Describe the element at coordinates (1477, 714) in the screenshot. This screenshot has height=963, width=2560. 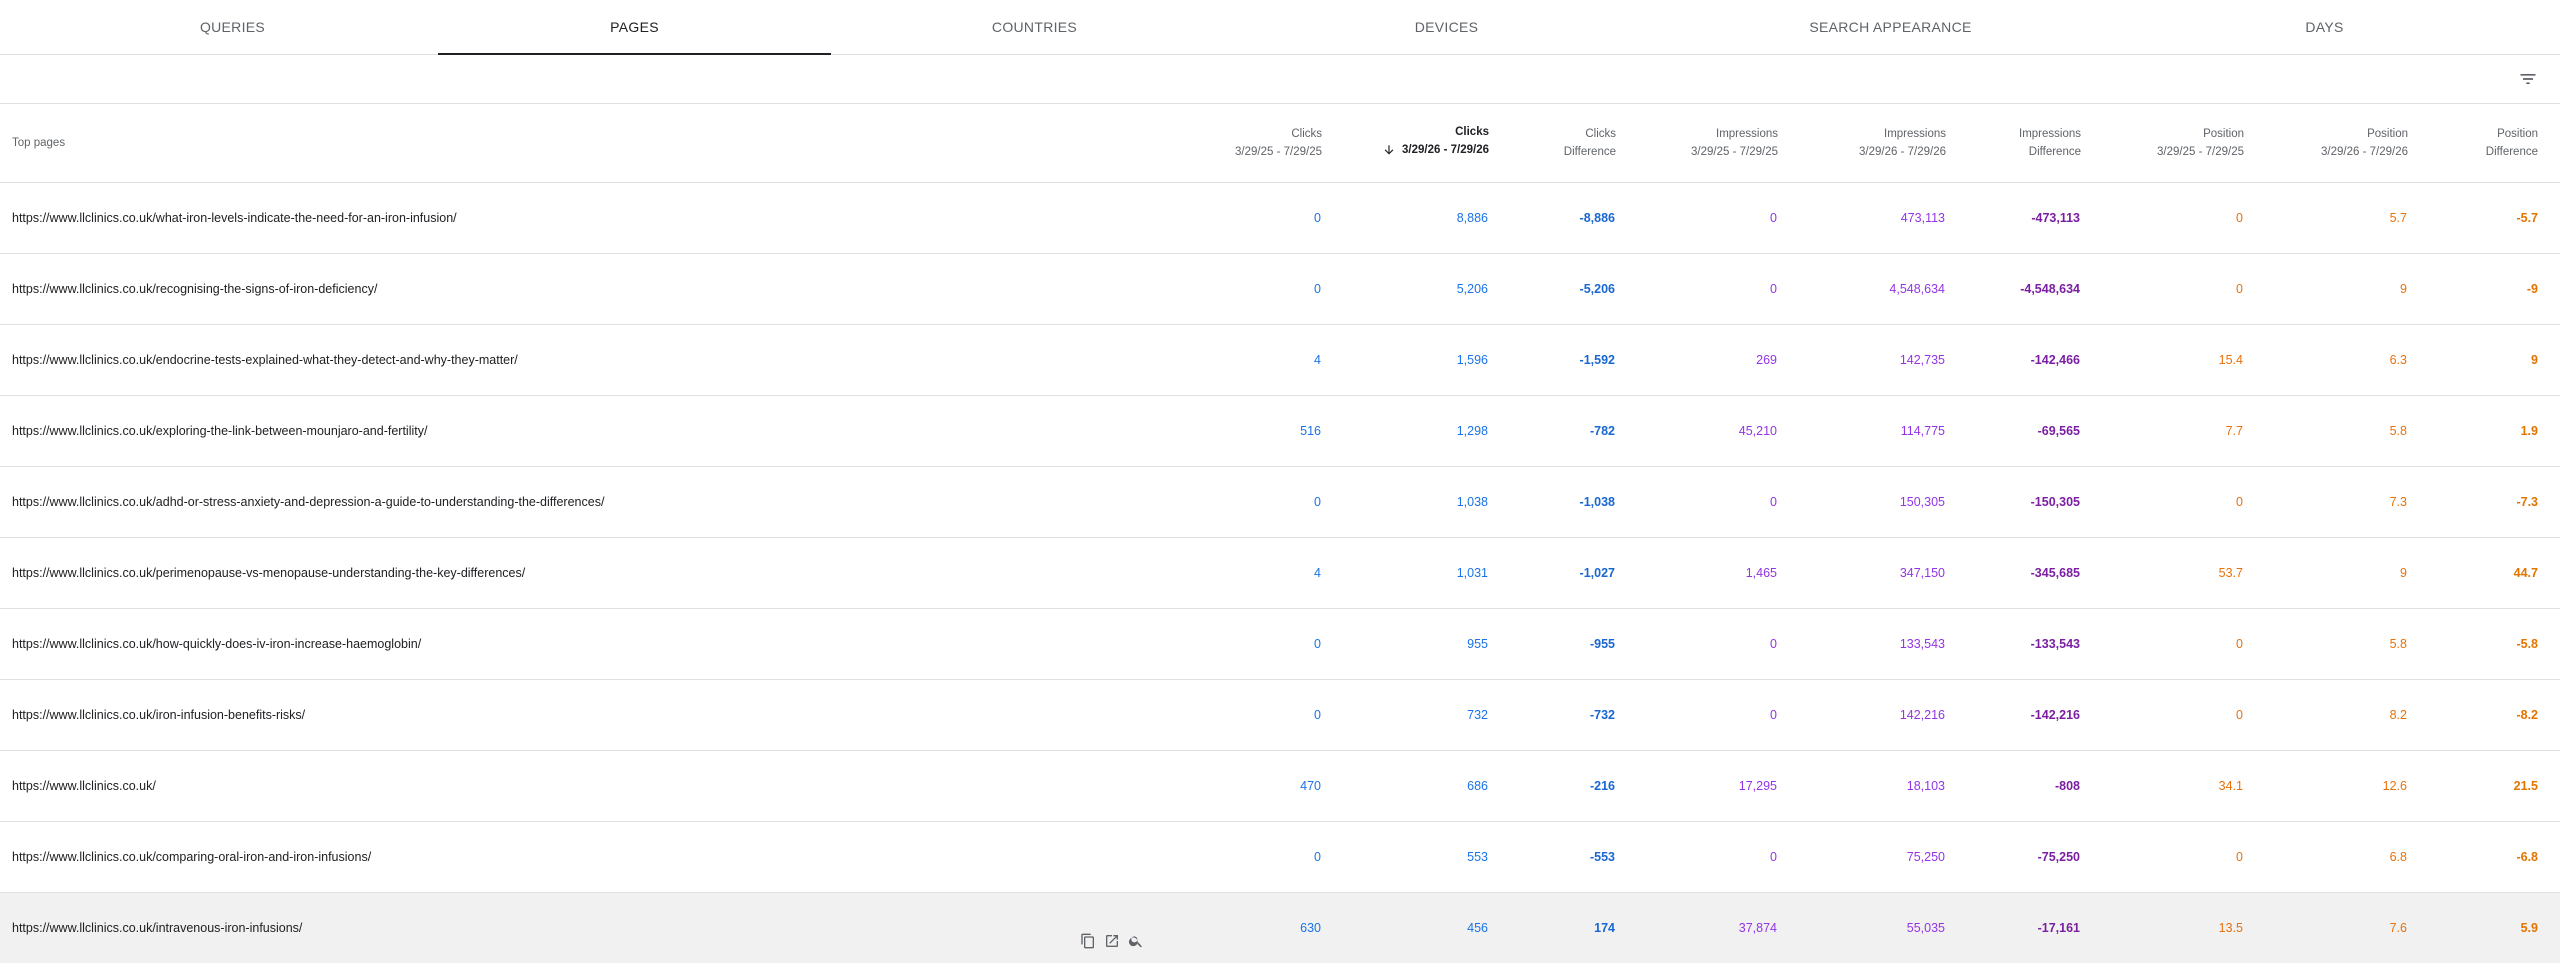
I see `cell-clicks-current: 732` at that location.